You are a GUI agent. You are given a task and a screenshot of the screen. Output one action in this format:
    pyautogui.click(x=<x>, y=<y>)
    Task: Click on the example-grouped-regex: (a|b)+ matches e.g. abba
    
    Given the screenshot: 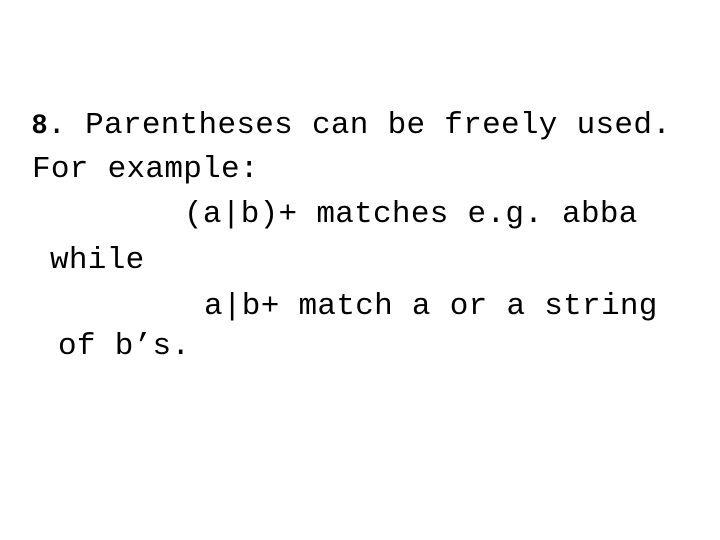 What is the action you would take?
    pyautogui.click(x=411, y=214)
    